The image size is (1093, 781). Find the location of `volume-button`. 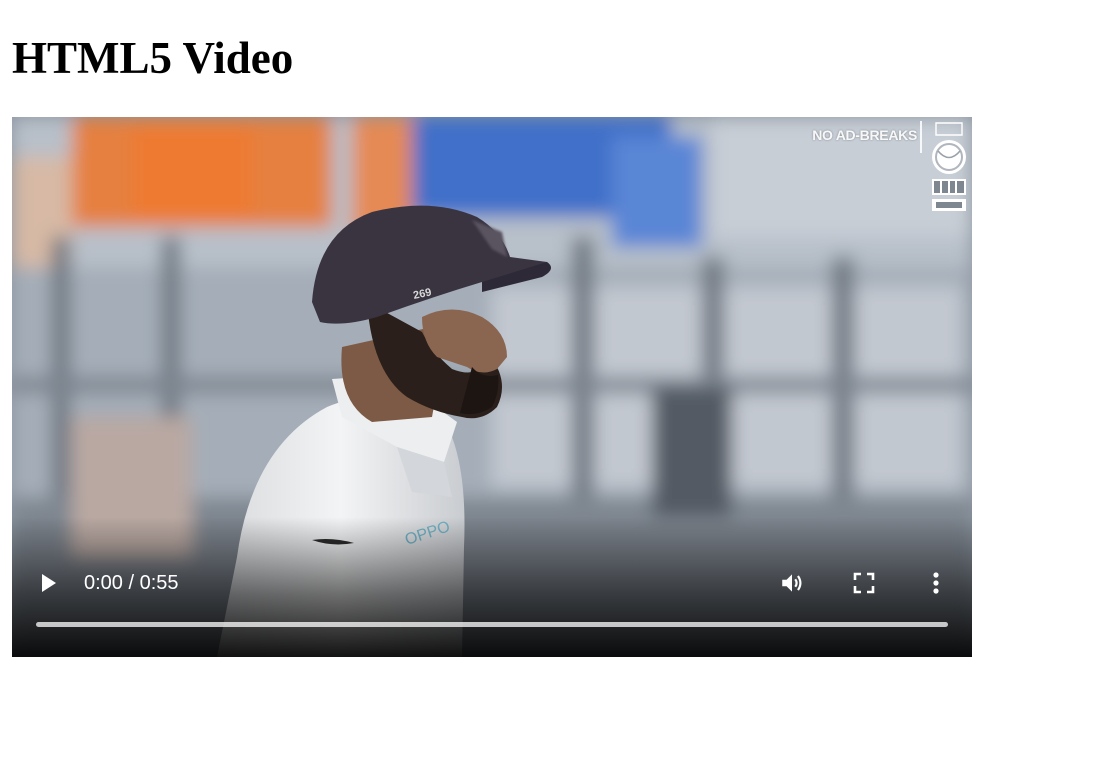

volume-button is located at coordinates (792, 583).